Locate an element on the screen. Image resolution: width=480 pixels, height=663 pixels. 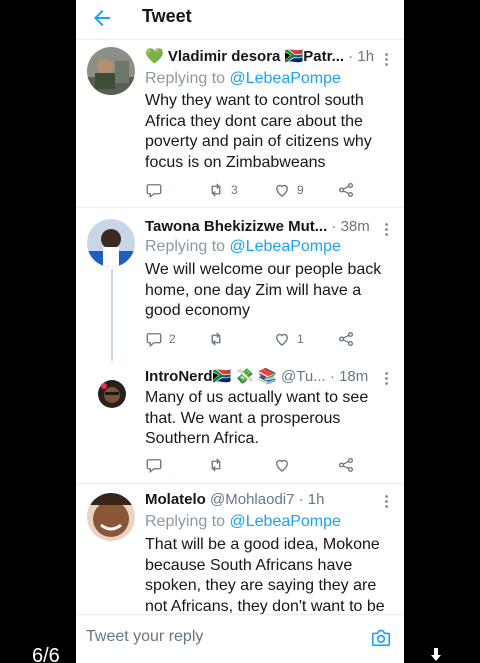
download-icon is located at coordinates (436, 655).